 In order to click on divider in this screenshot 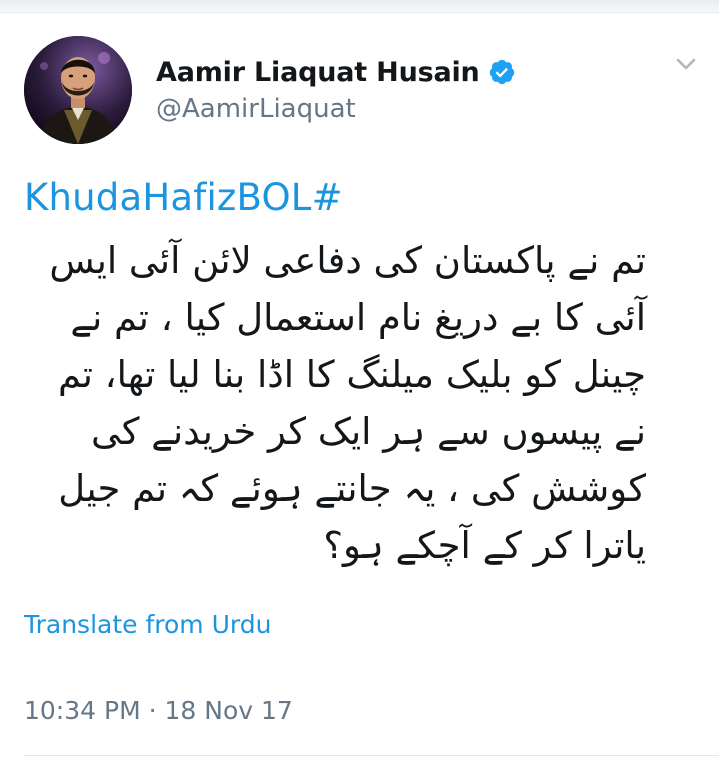, I will do `click(371, 755)`.